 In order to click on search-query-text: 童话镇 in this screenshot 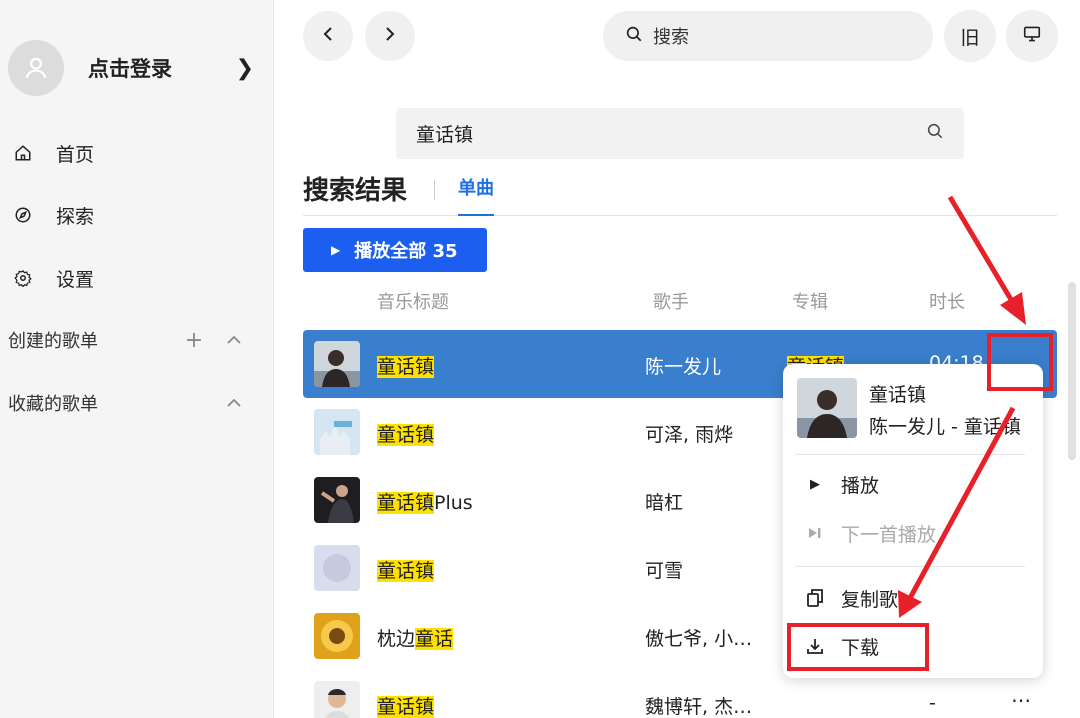, I will do `click(445, 135)`.